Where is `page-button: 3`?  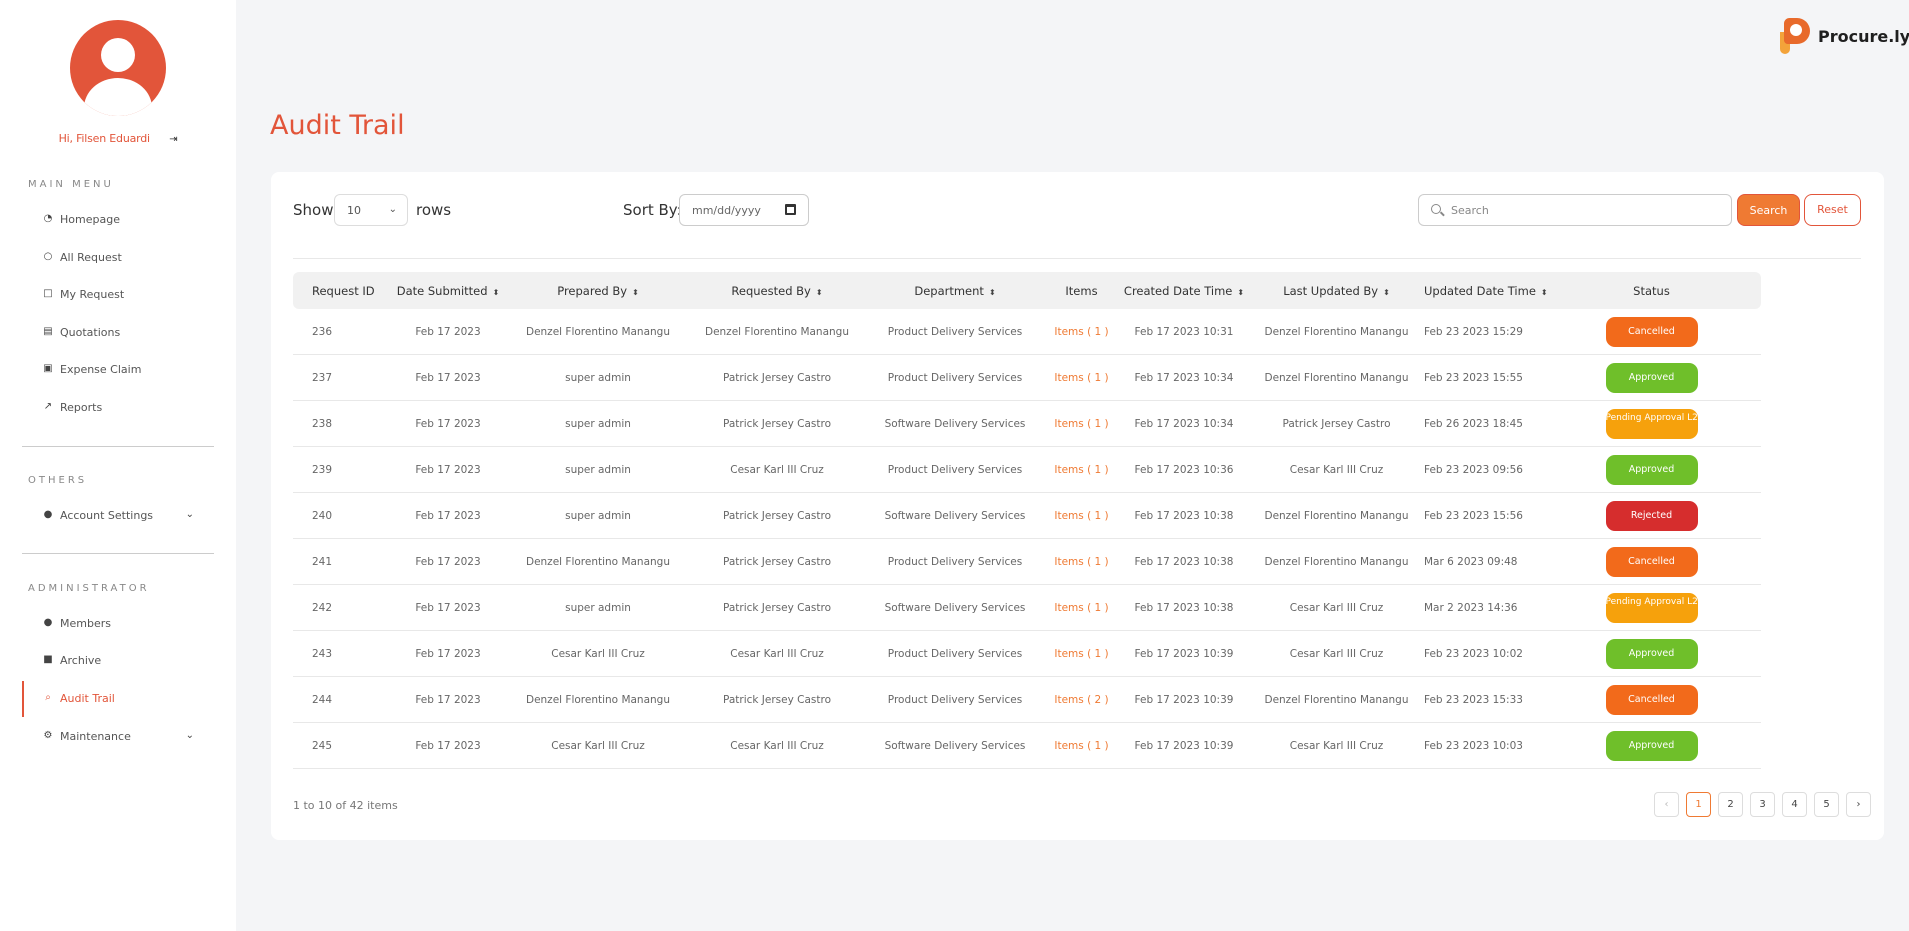
page-button: 3 is located at coordinates (1762, 804).